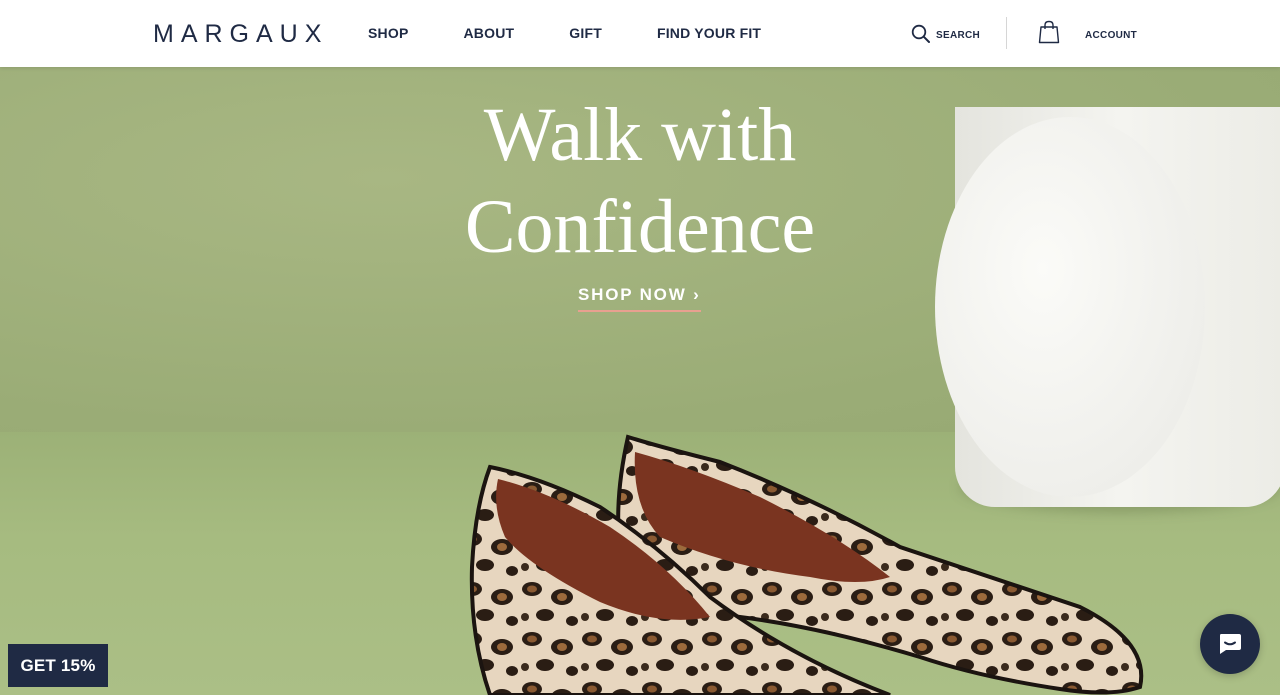  I want to click on chat-button, so click(1230, 644).